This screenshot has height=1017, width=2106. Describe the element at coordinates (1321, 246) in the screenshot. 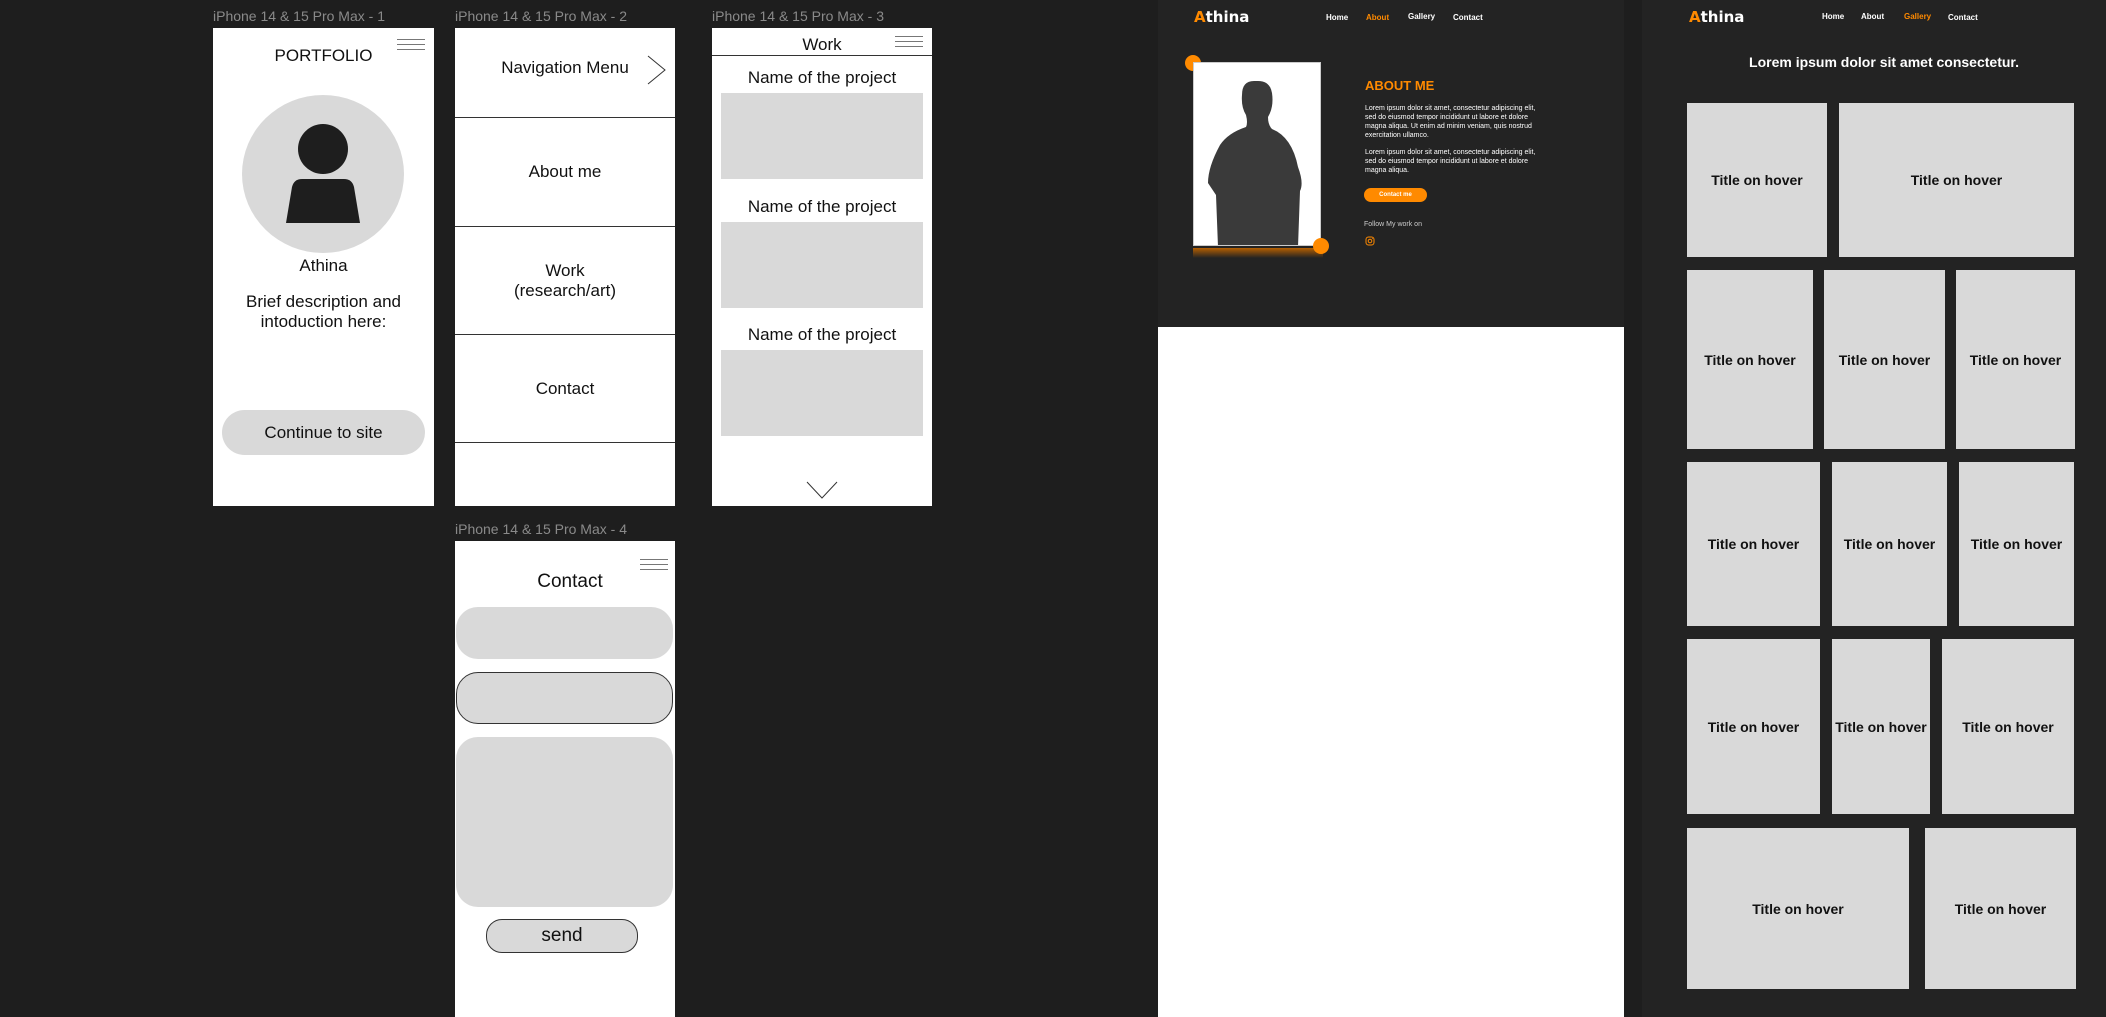

I see `accent-dot` at that location.